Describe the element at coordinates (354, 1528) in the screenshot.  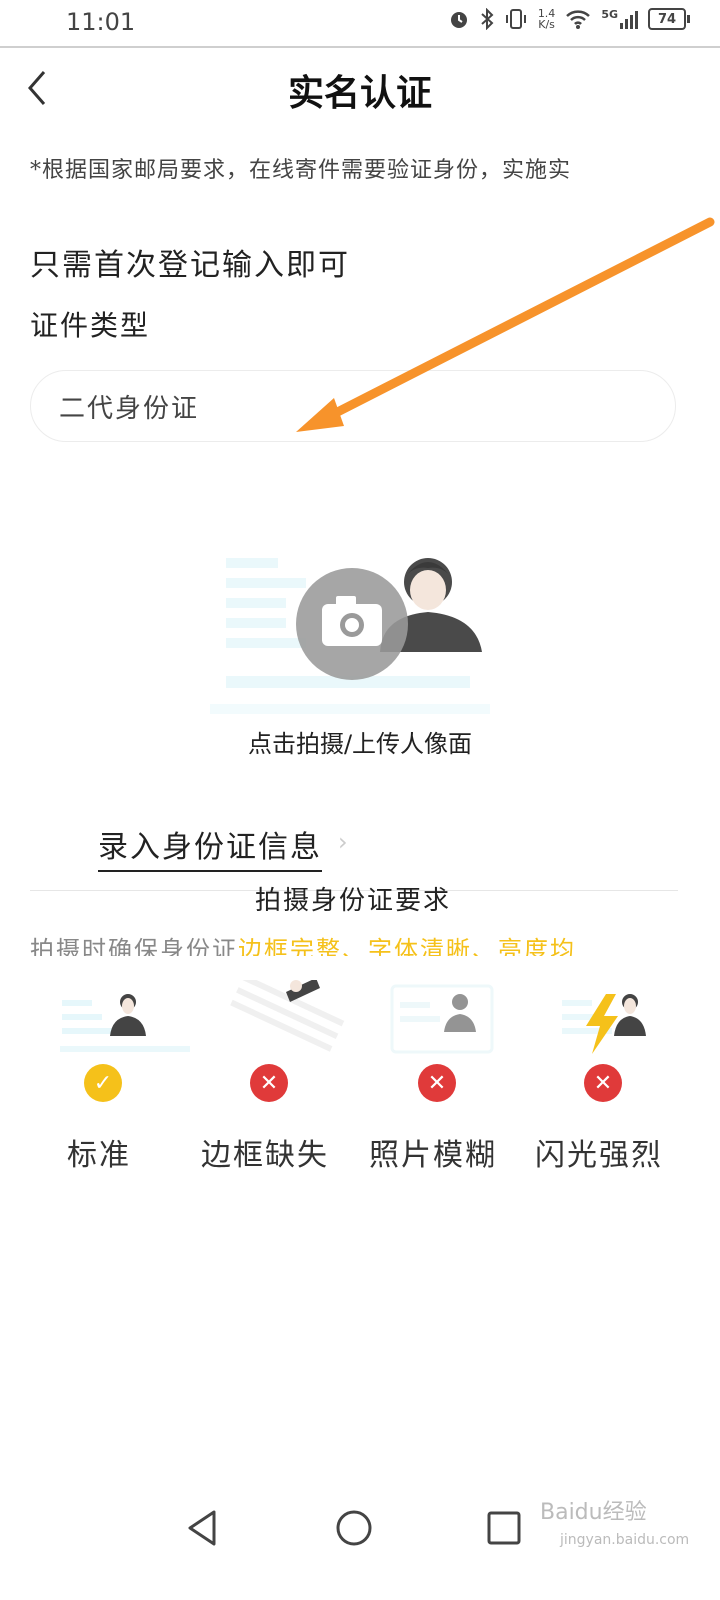
I see `nav-home-icon` at that location.